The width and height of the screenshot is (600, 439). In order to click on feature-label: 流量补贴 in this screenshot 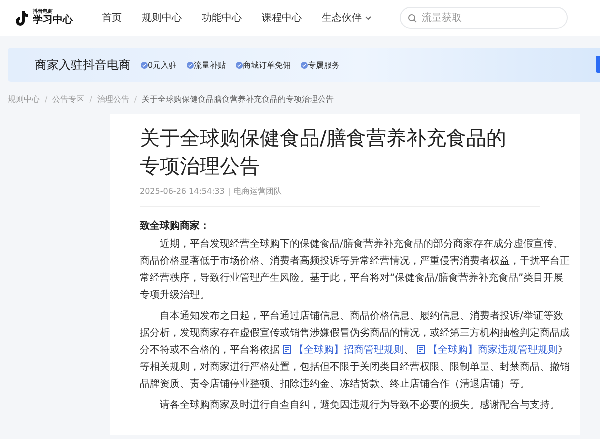, I will do `click(210, 65)`.